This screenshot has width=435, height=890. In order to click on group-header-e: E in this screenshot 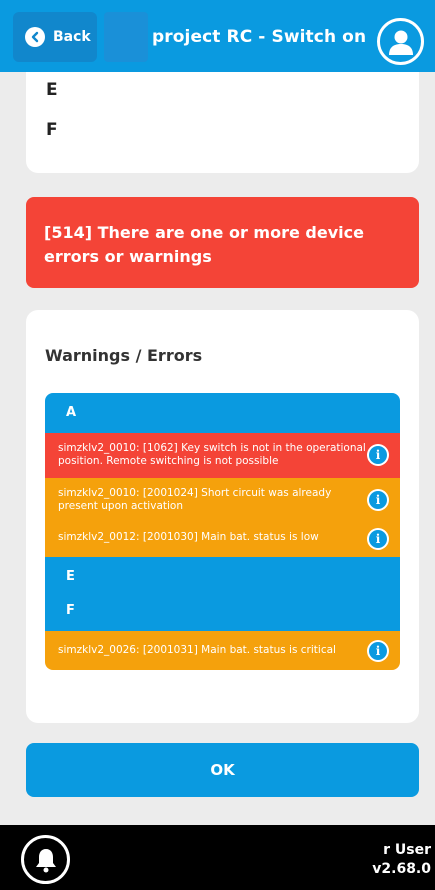, I will do `click(222, 577)`.